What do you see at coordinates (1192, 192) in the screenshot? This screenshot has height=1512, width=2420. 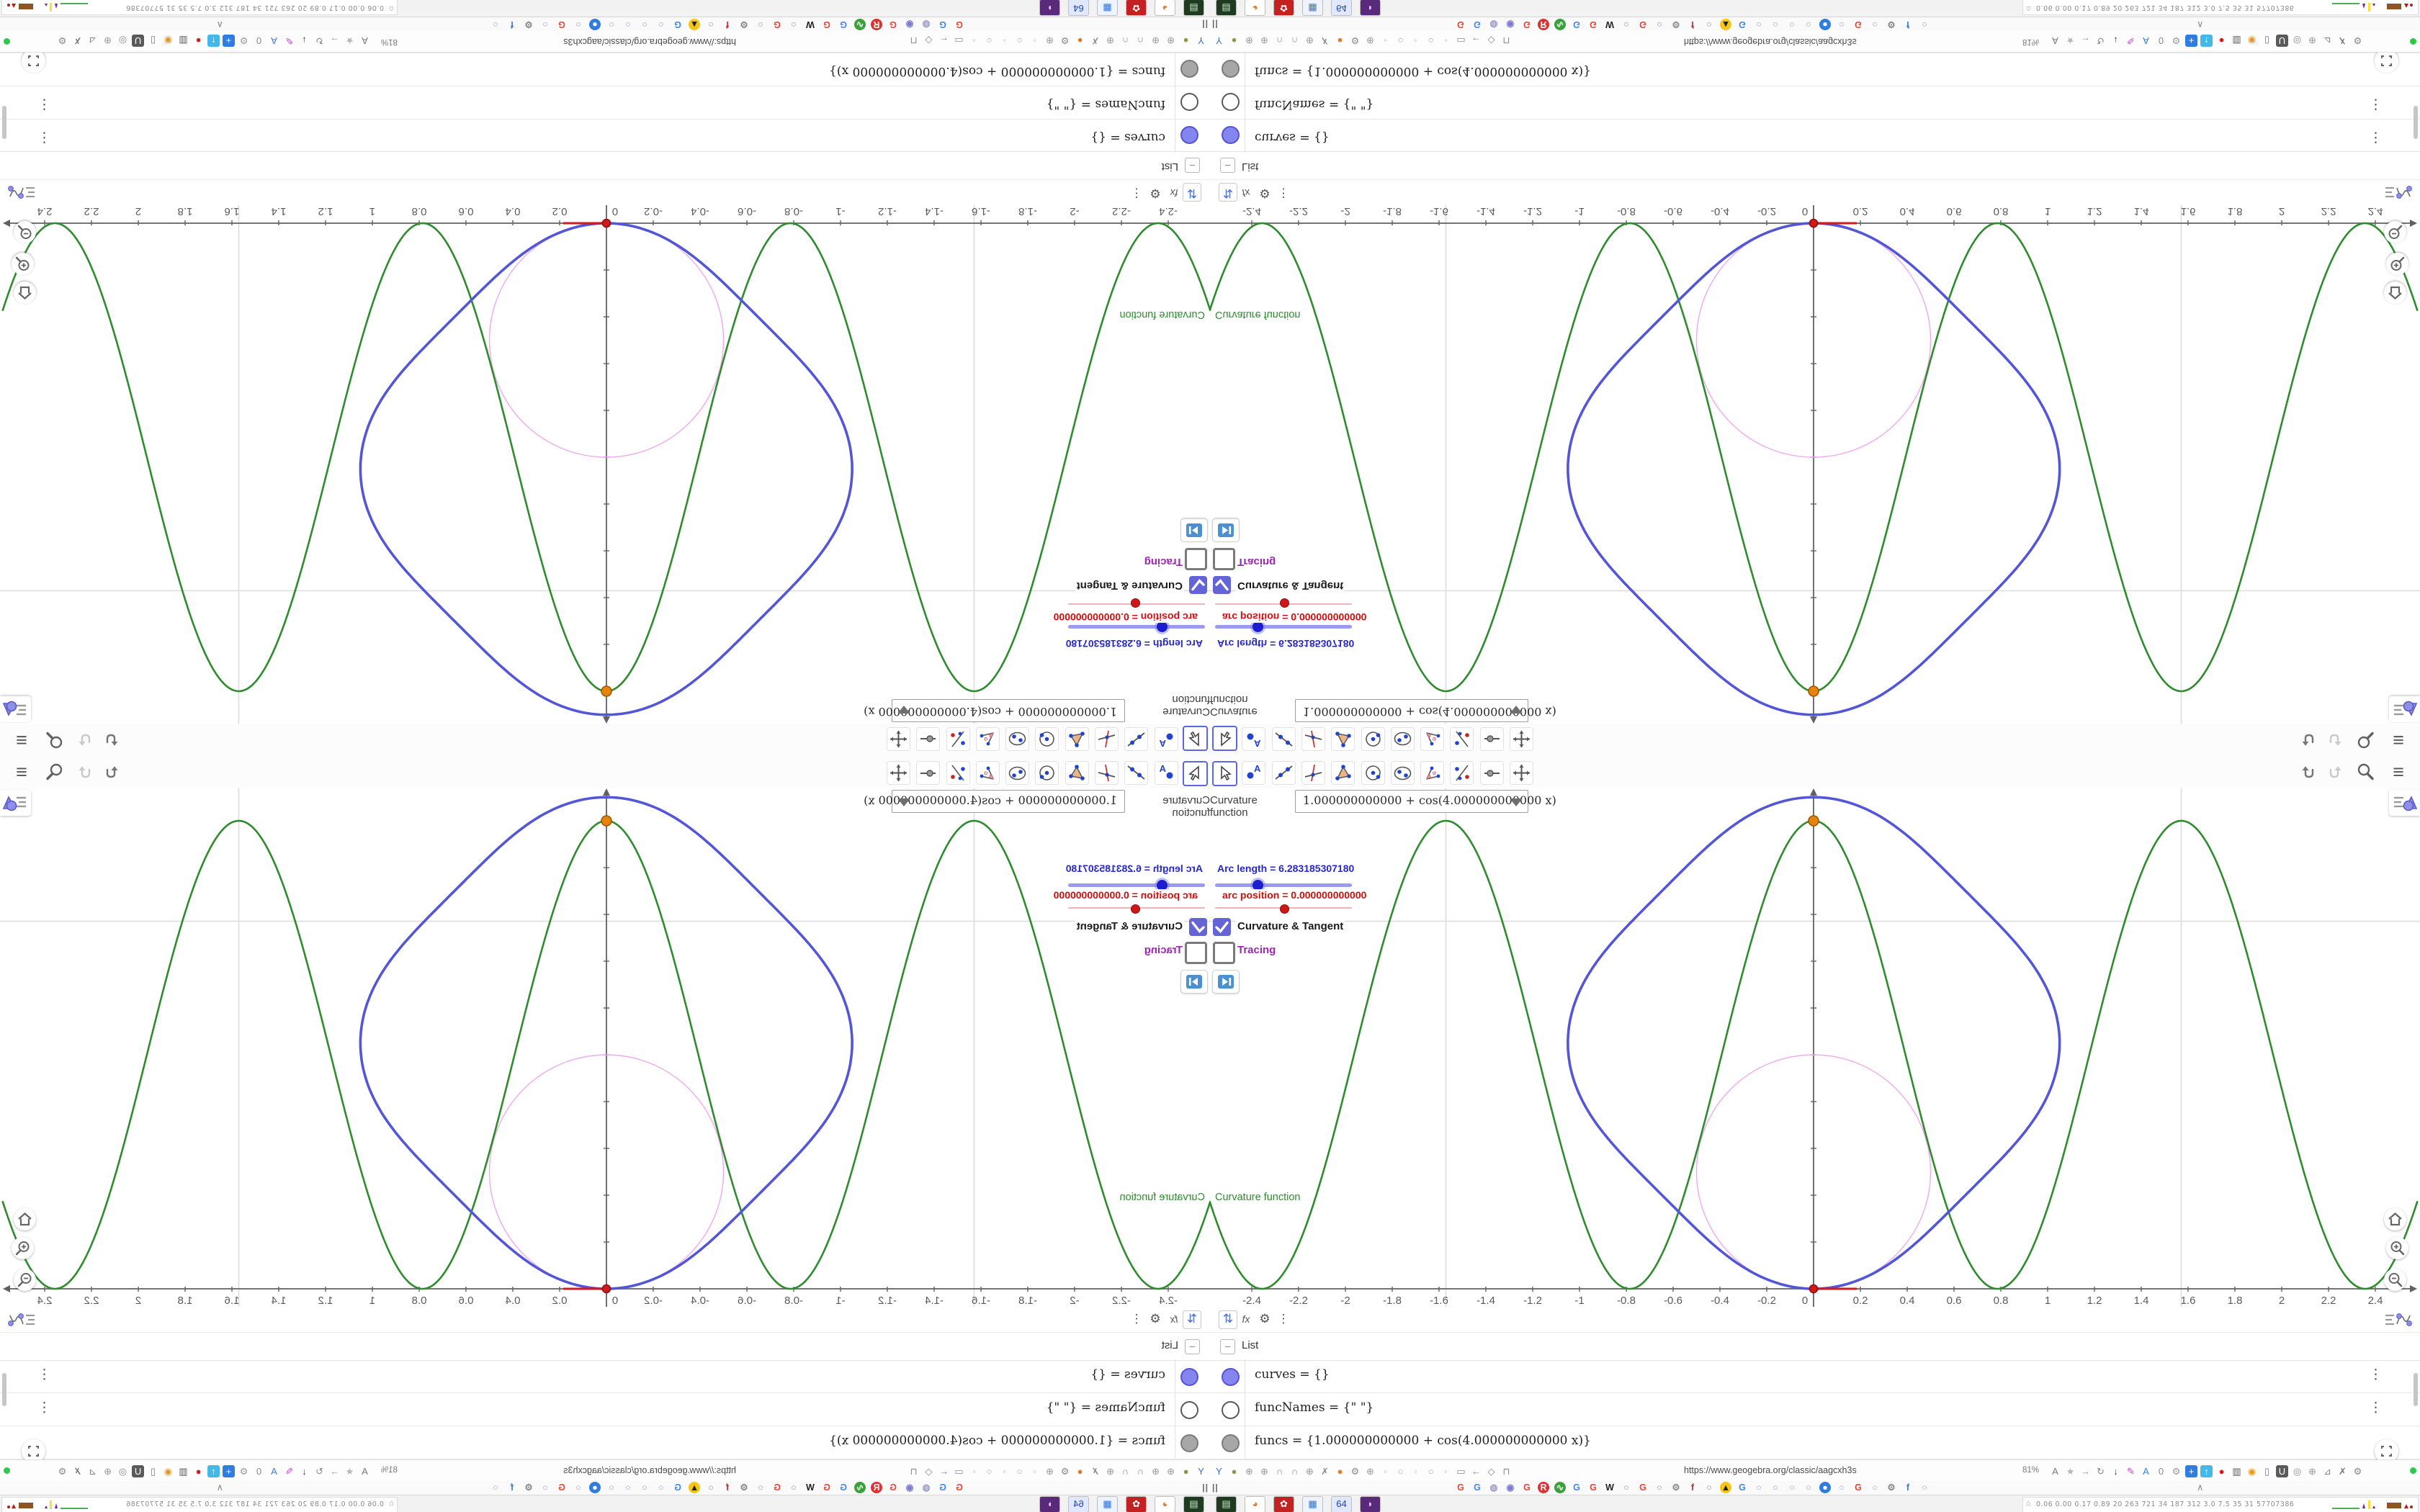 I see `sort-icon: ⇅` at bounding box center [1192, 192].